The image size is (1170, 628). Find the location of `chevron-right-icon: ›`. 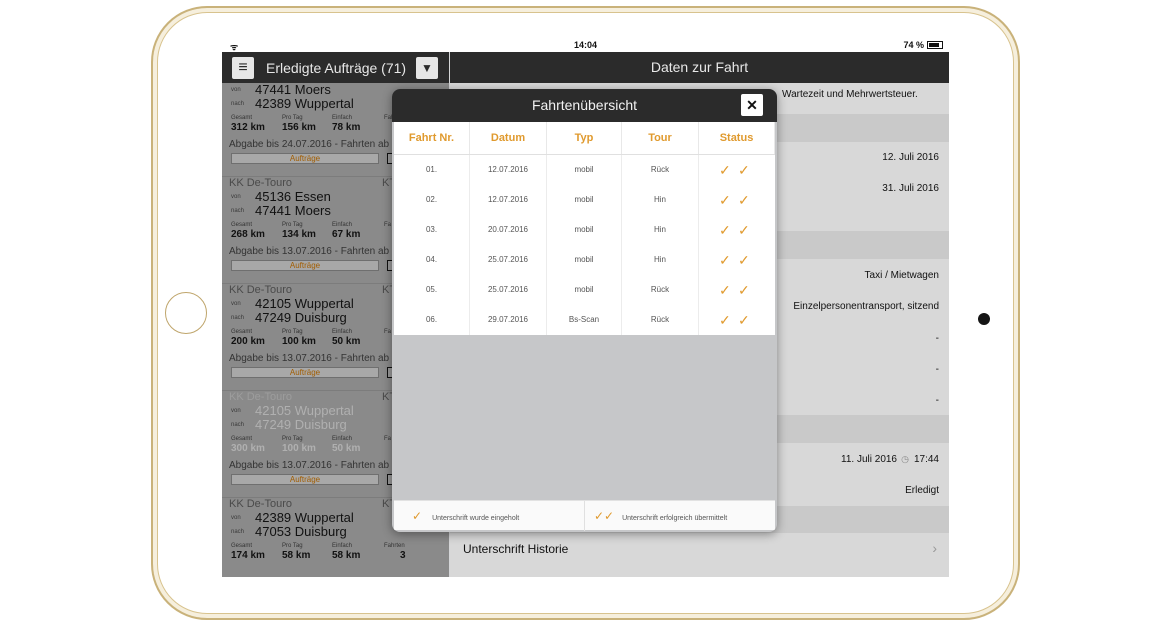

chevron-right-icon: › is located at coordinates (934, 548).